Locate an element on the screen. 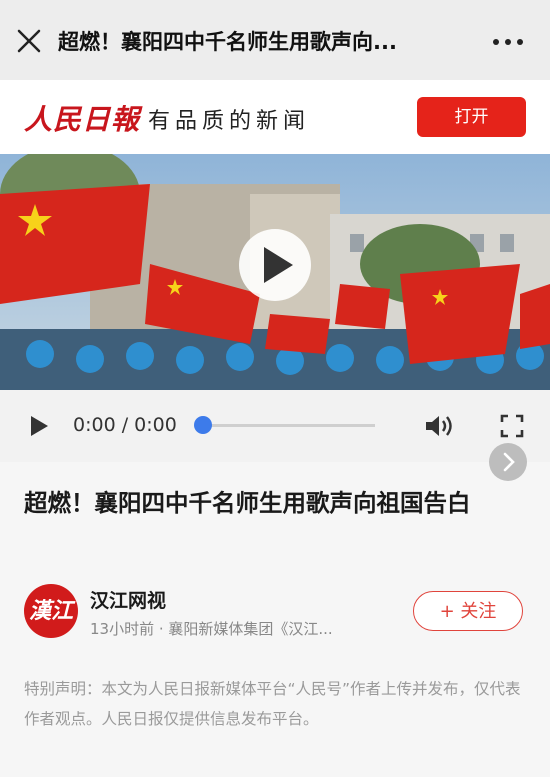 The width and height of the screenshot is (550, 777). play-icon is located at coordinates (39, 426).